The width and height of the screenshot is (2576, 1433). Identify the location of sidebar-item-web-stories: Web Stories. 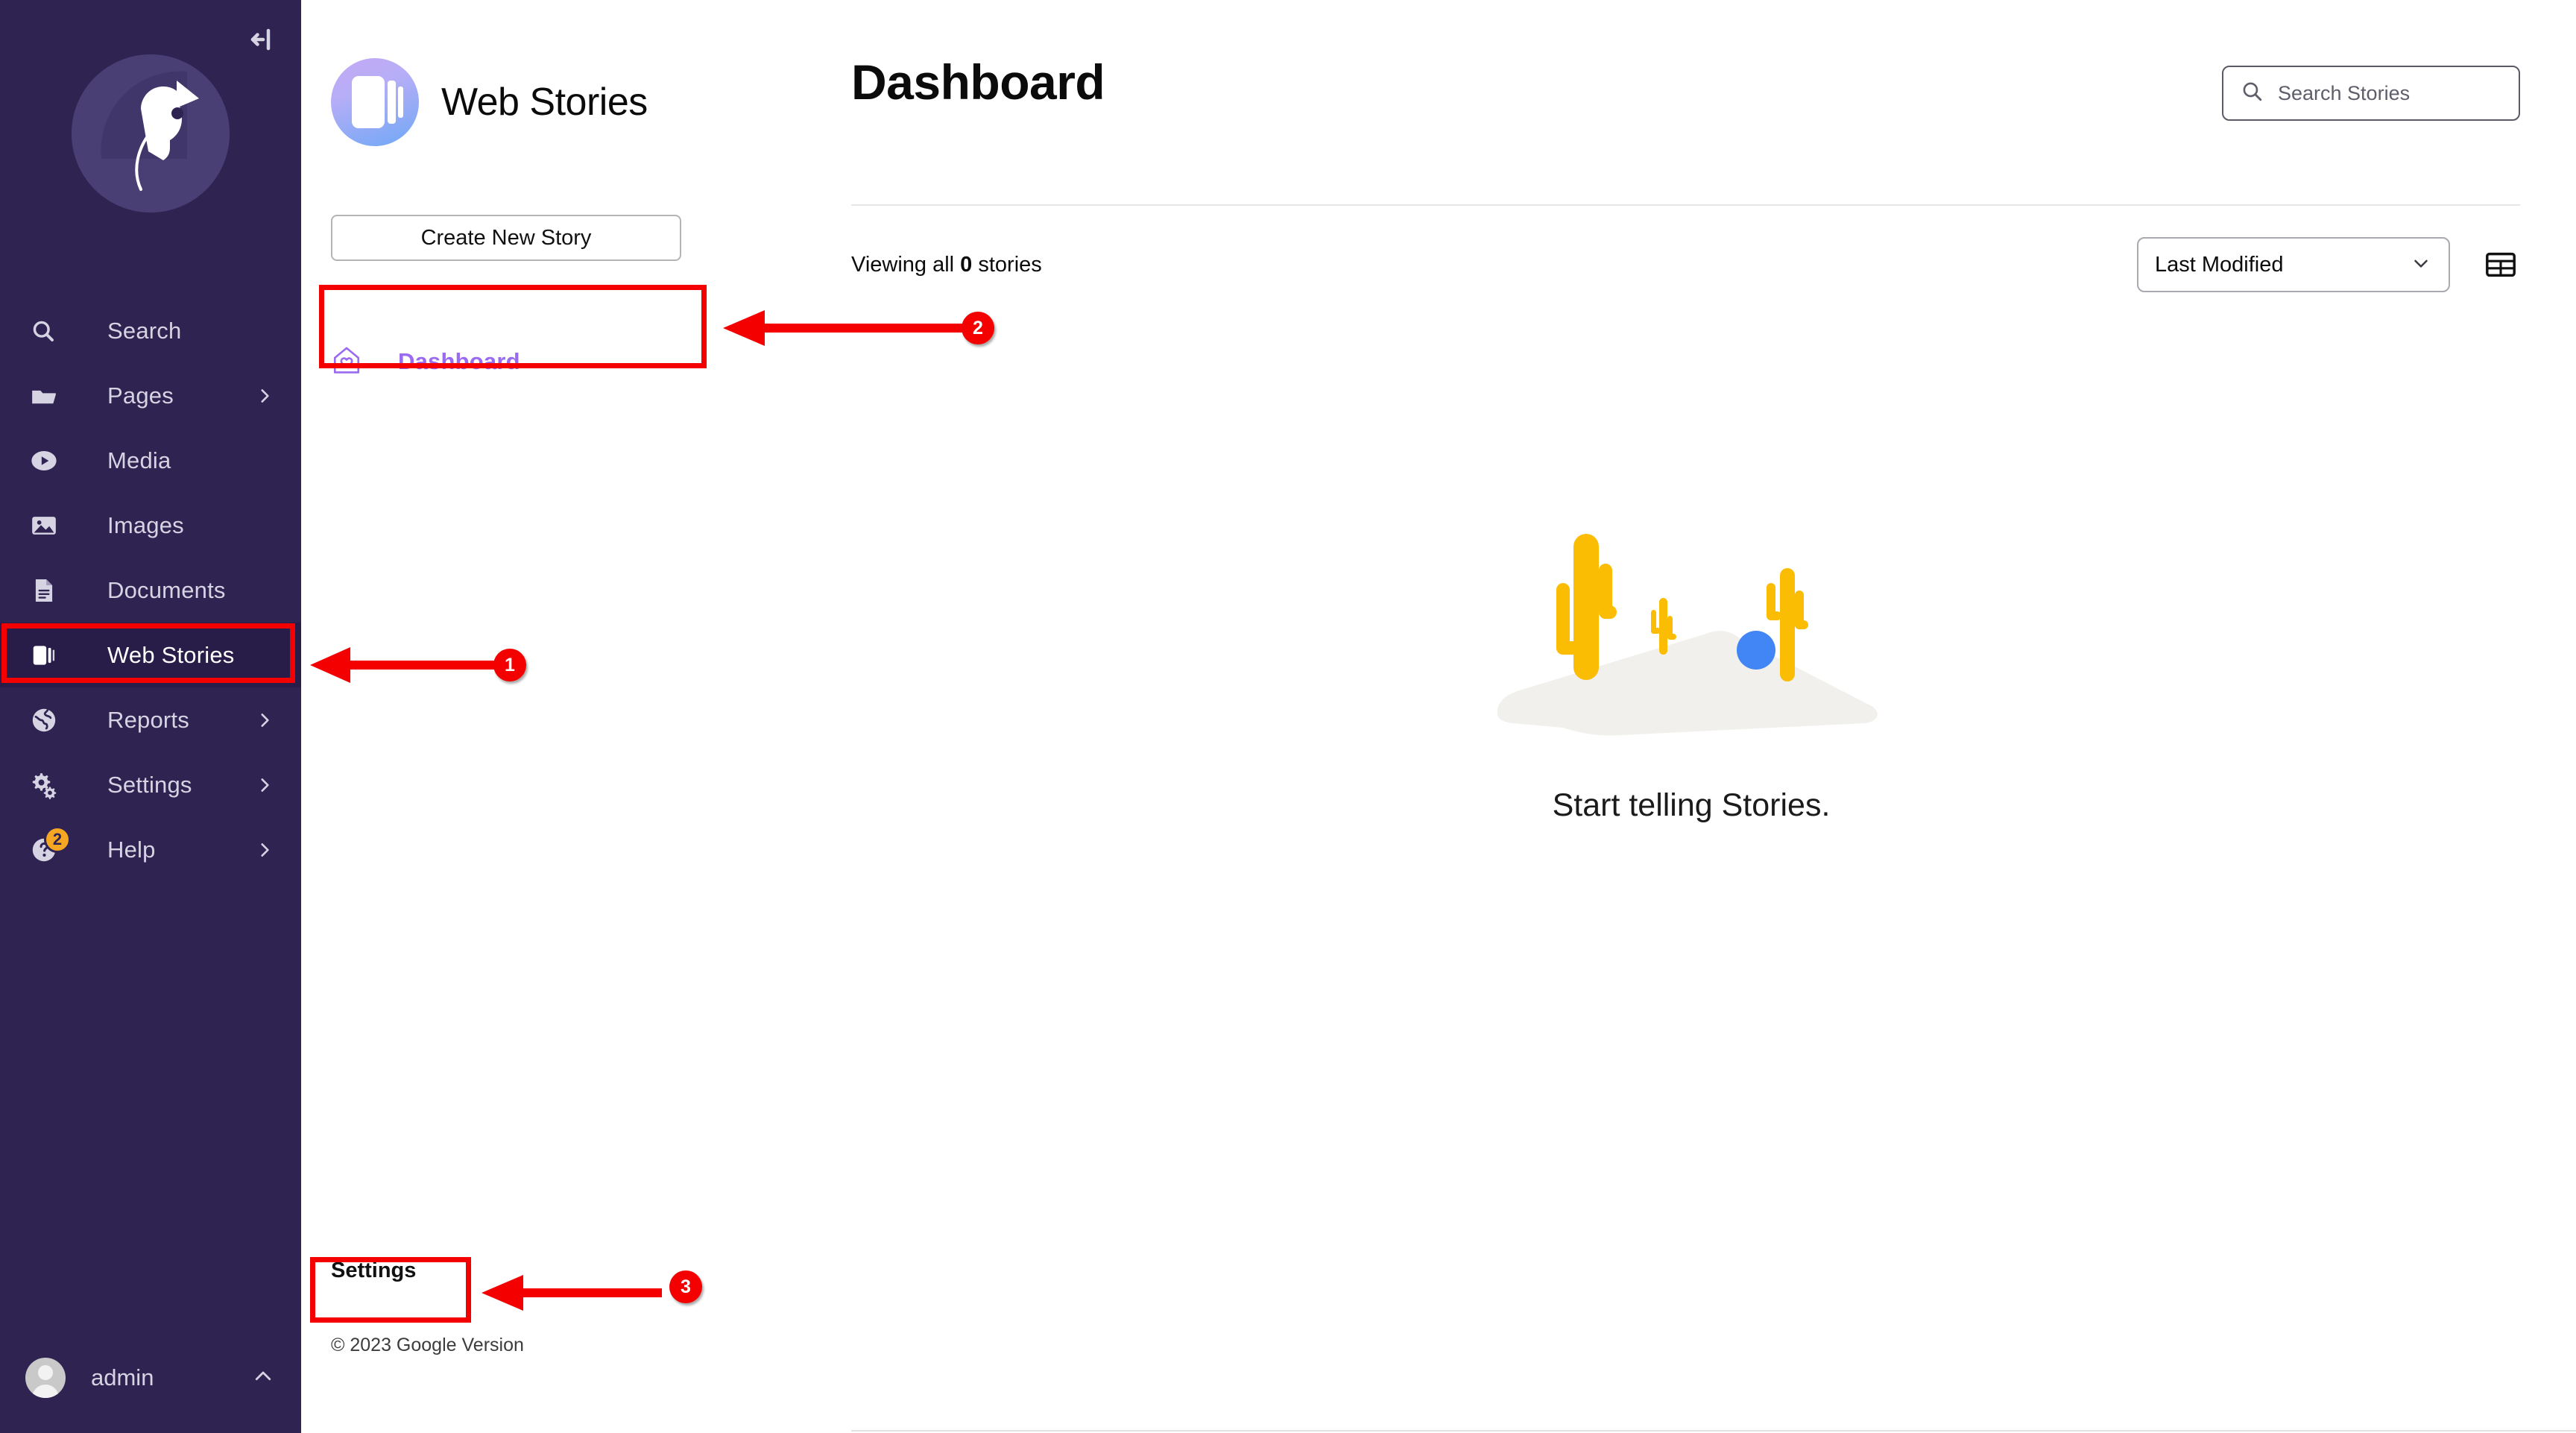
(150, 655).